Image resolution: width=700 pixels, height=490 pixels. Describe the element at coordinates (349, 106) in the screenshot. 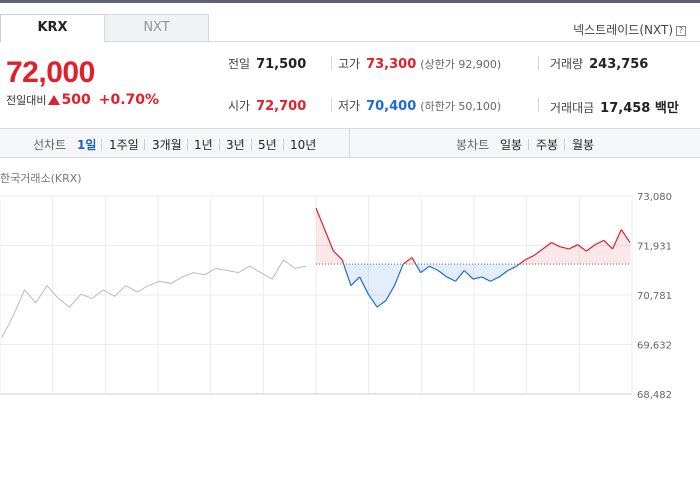

I see `stat-label: 저가` at that location.